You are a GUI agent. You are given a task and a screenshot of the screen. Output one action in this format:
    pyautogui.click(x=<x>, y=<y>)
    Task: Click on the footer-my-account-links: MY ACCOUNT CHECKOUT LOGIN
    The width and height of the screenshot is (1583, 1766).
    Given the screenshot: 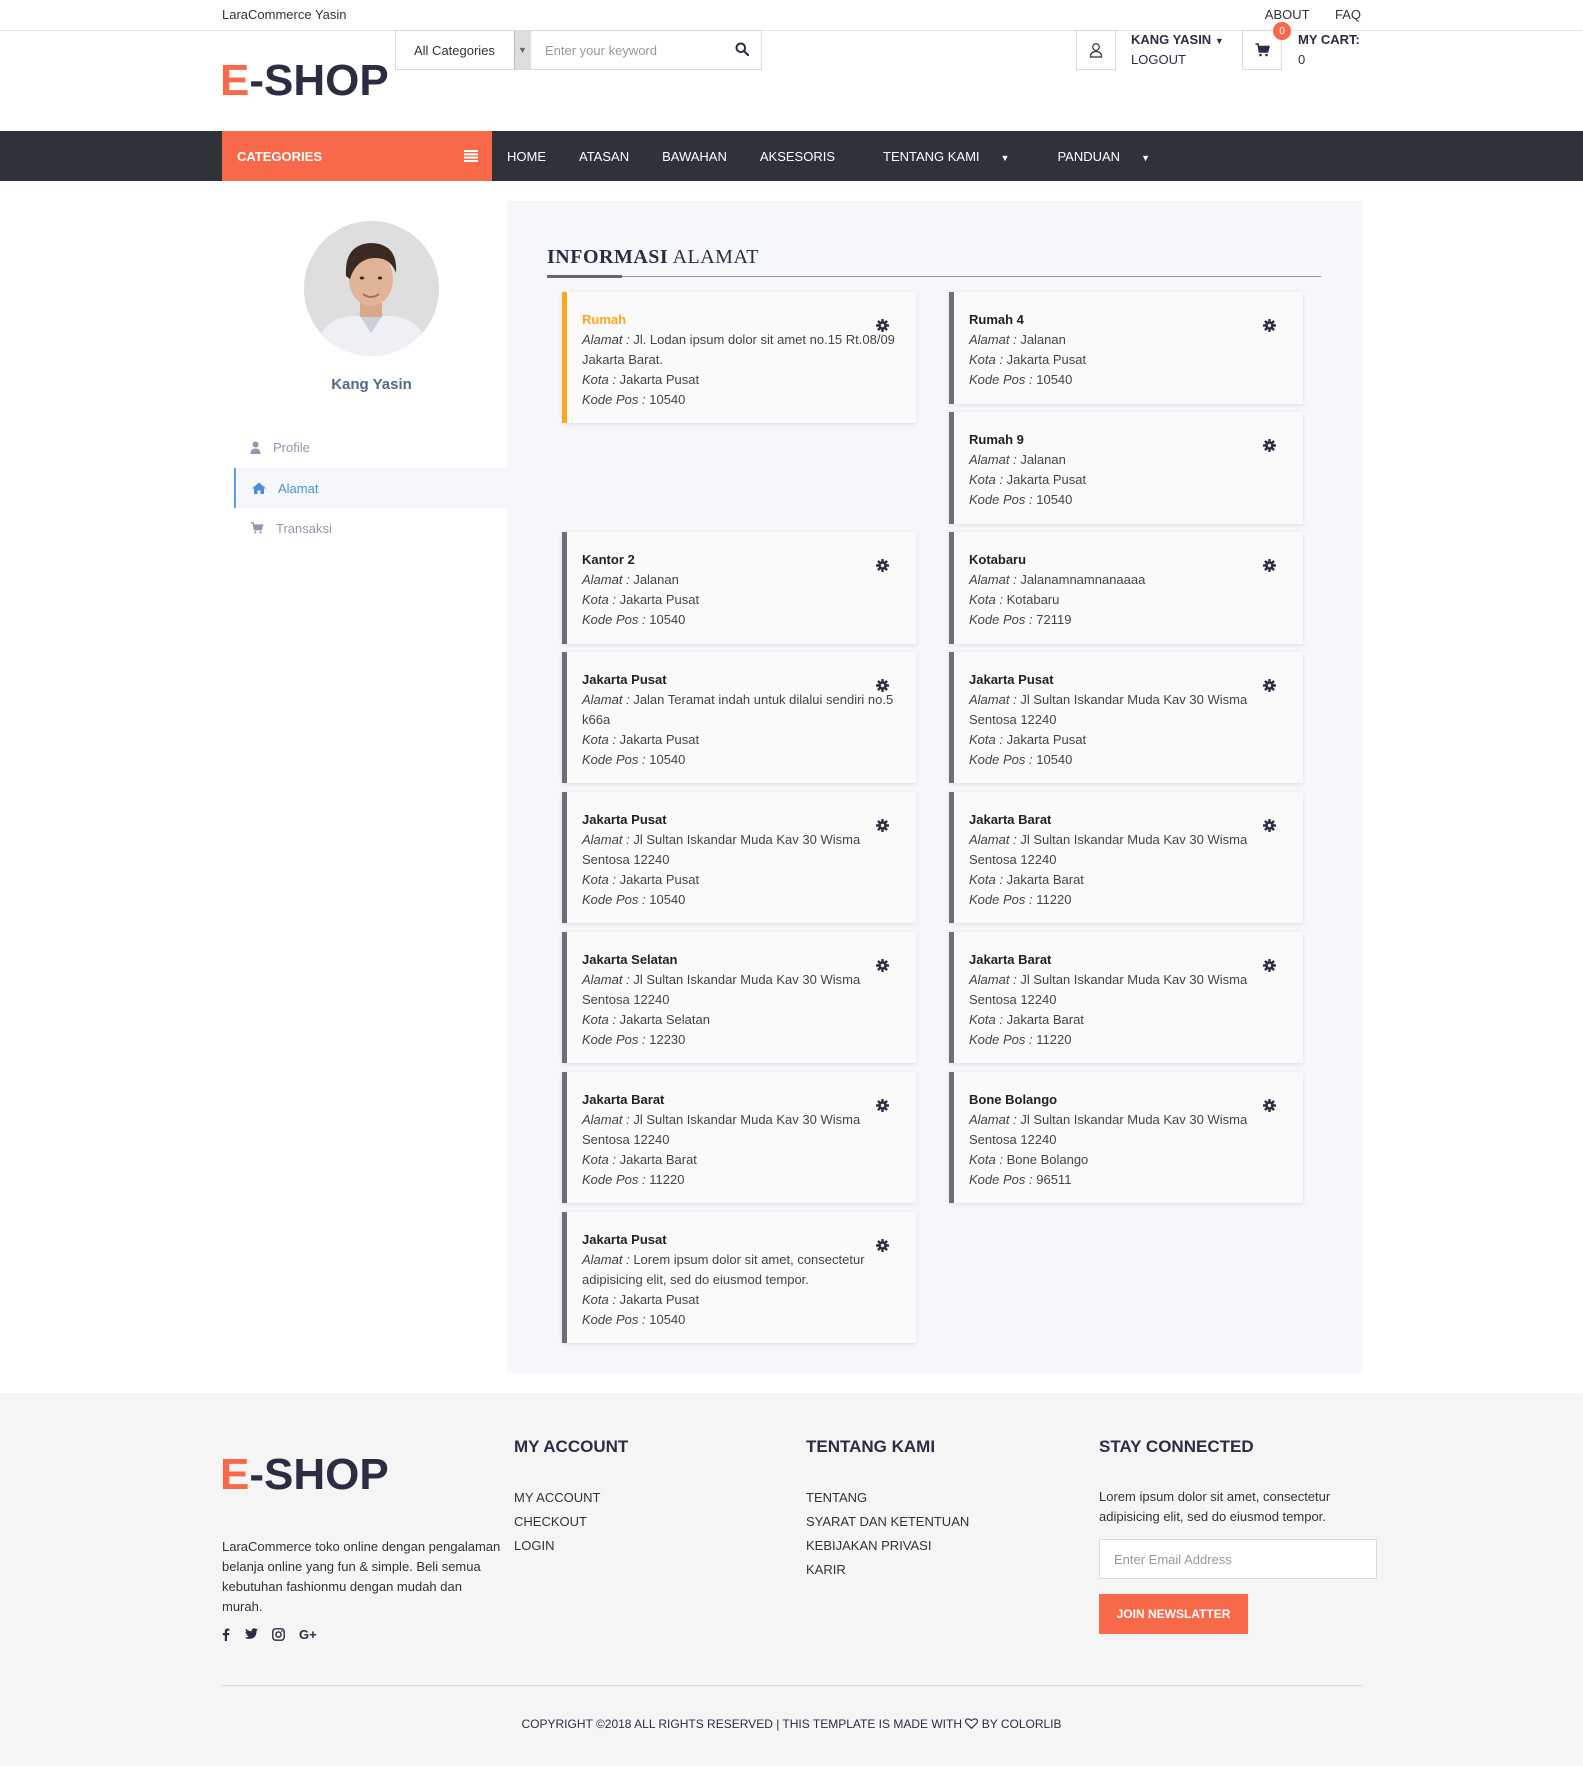 What is the action you would take?
    pyautogui.click(x=557, y=1526)
    